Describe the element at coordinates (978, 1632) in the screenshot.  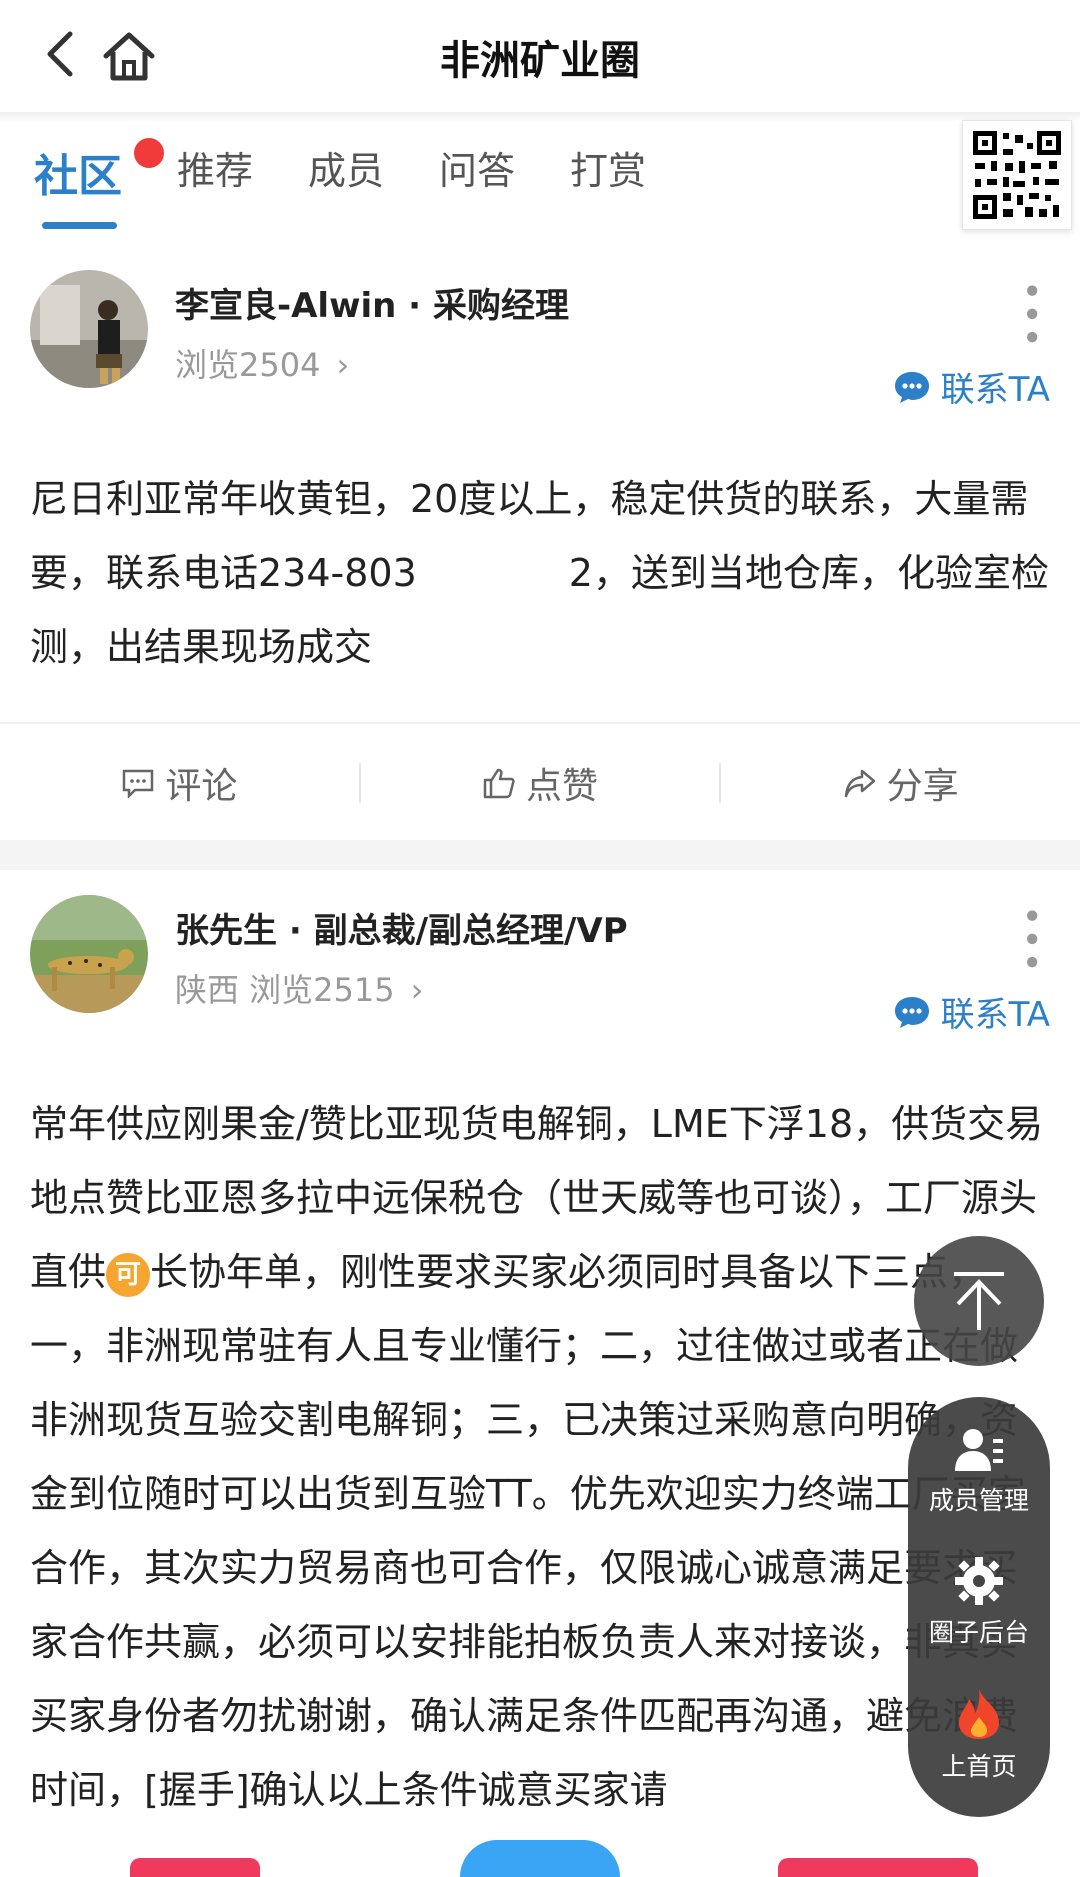
I see `circle-admin-label: 圈子后台` at that location.